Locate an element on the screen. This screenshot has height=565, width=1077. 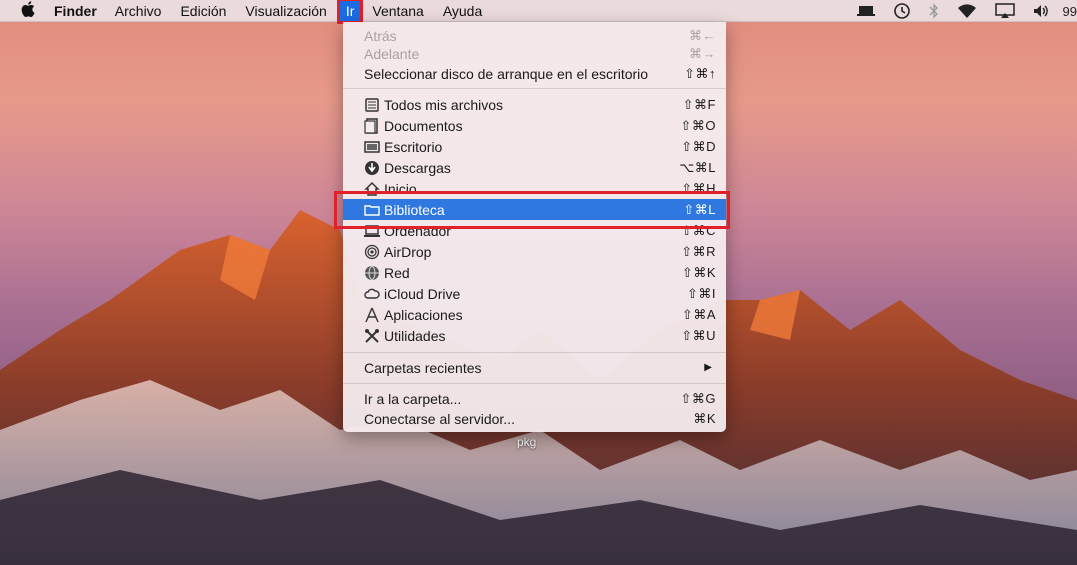
menu-item-red: Red ⇧⌘K is located at coordinates (534, 272).